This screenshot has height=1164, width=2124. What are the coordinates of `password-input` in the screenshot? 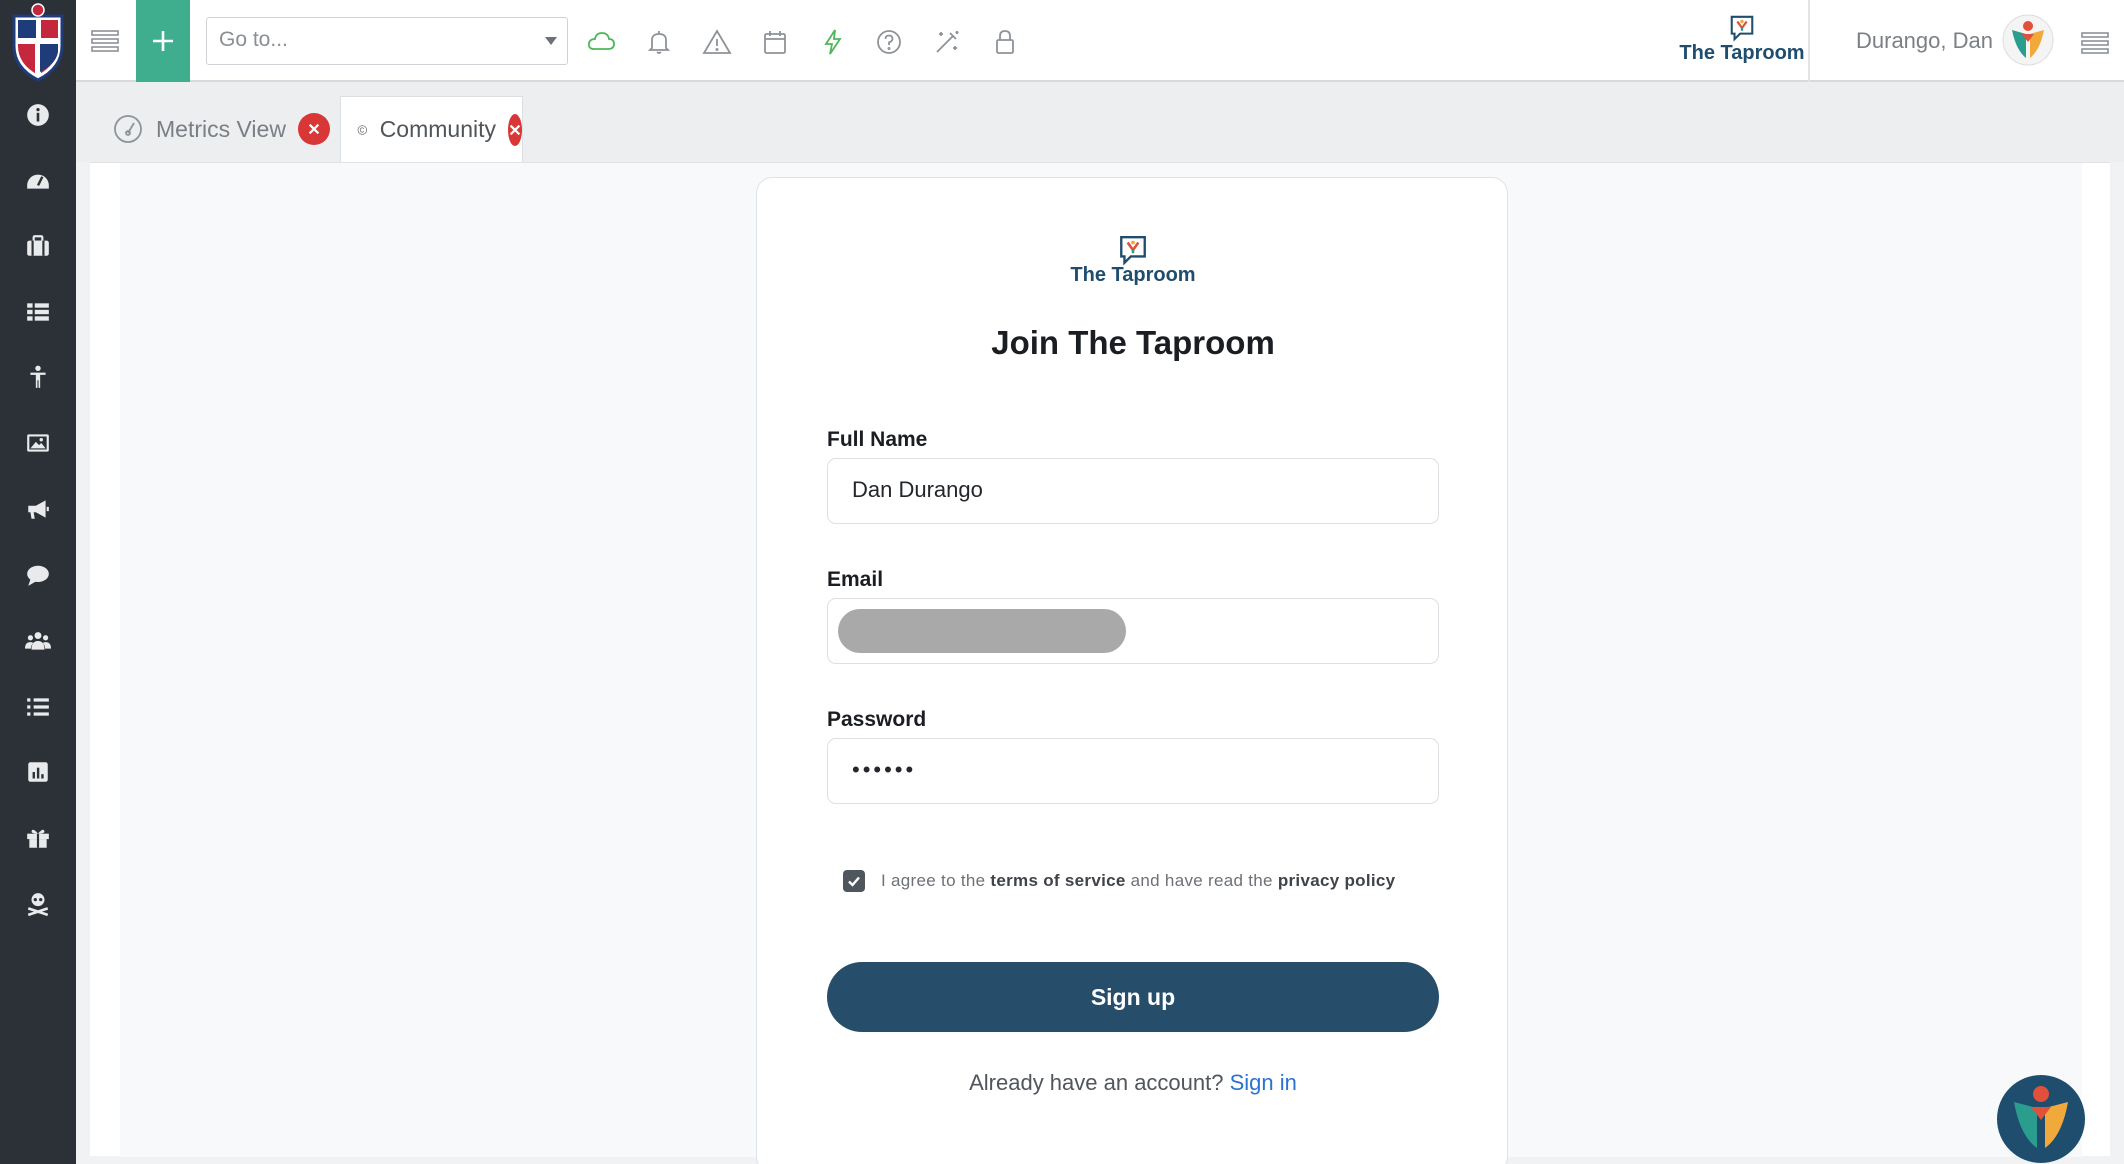 It's located at (1142, 770).